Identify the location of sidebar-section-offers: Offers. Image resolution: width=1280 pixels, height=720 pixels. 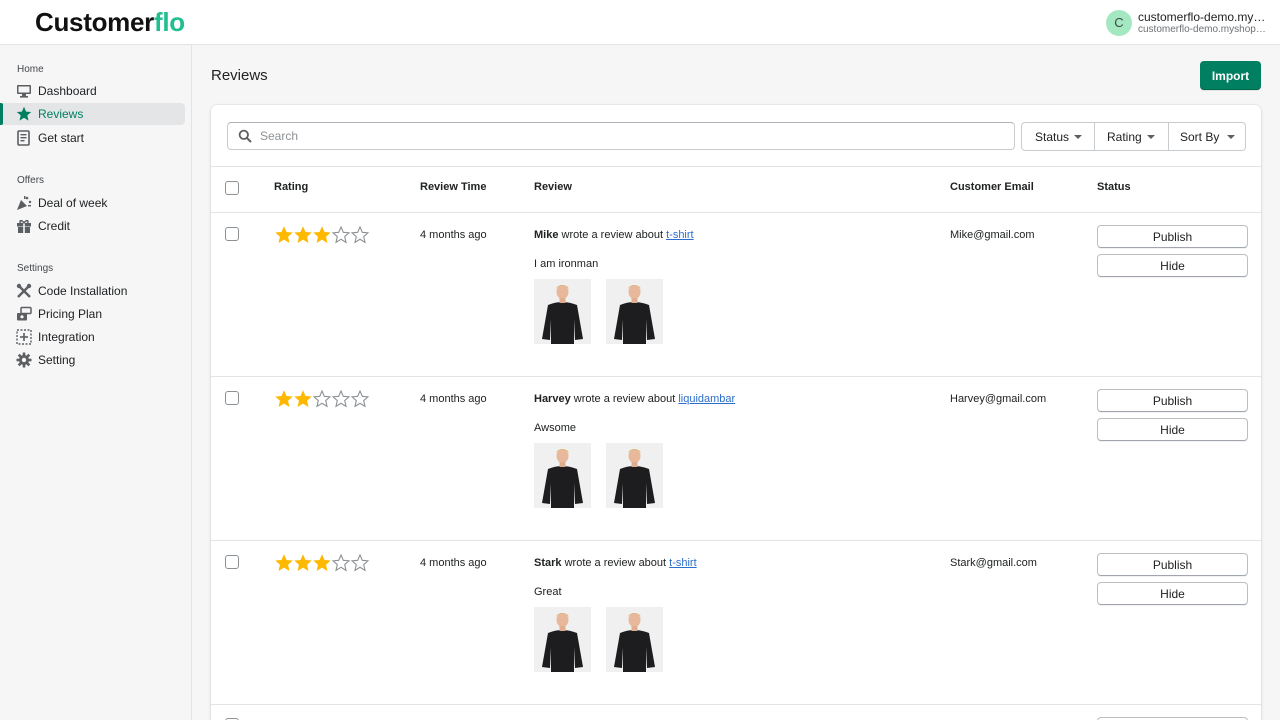
(31, 180).